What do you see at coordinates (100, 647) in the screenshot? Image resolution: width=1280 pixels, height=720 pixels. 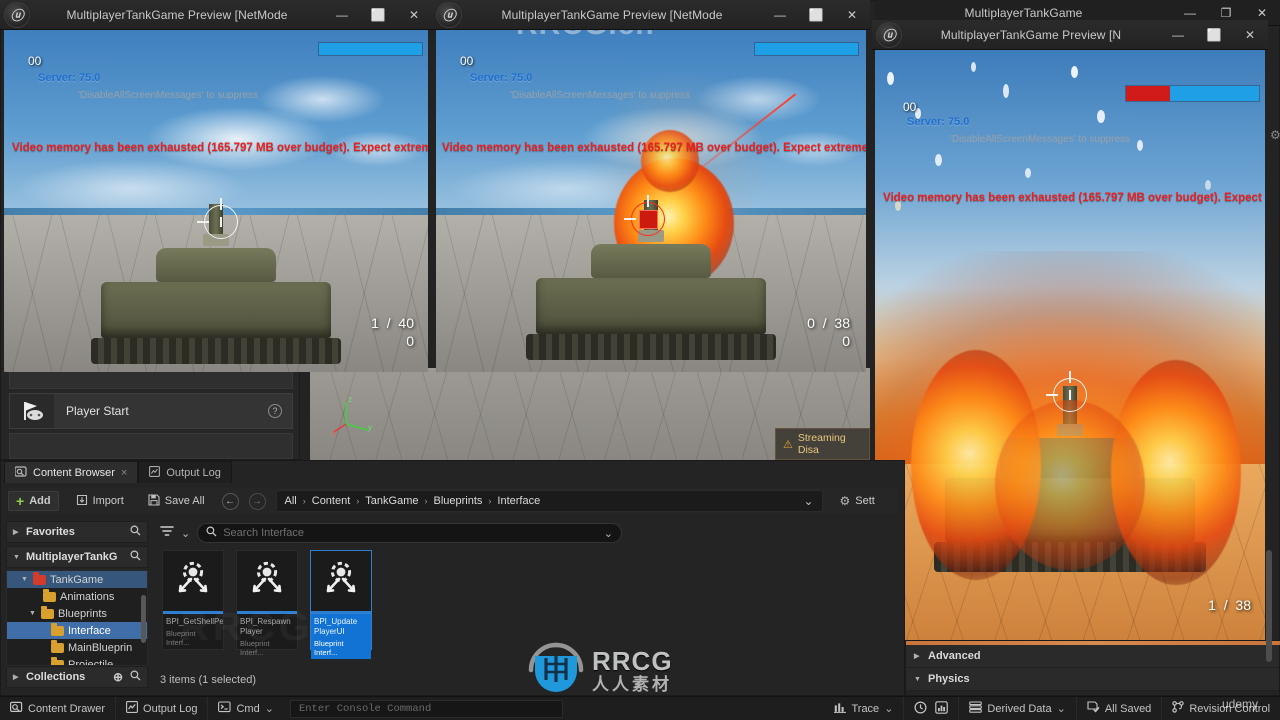 I see `tree-item-label: MainBlueprin` at bounding box center [100, 647].